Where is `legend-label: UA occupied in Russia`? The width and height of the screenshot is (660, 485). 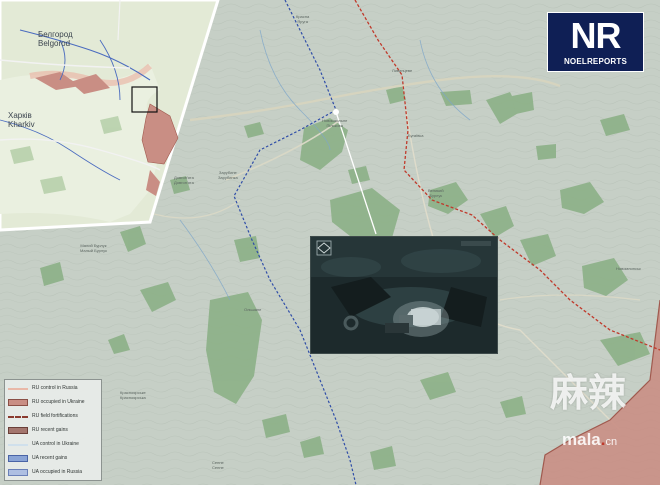
legend-label: UA occupied in Russia is located at coordinates (57, 472).